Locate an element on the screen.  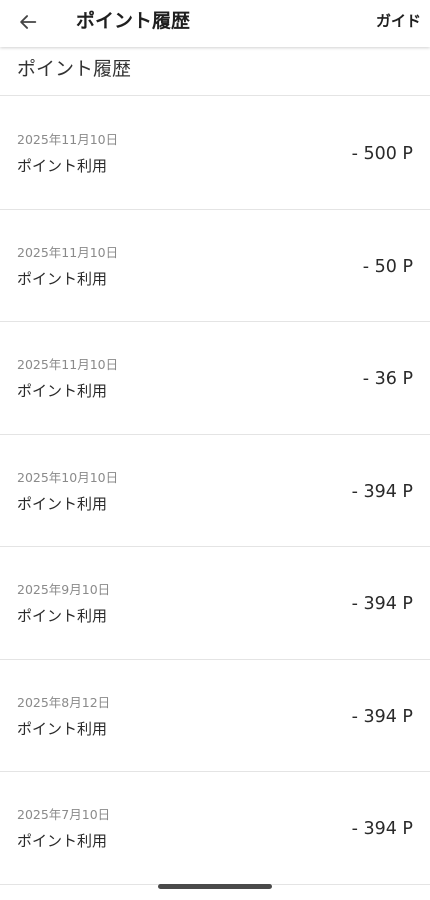
section-header: ポイント履歴 is located at coordinates (215, 71).